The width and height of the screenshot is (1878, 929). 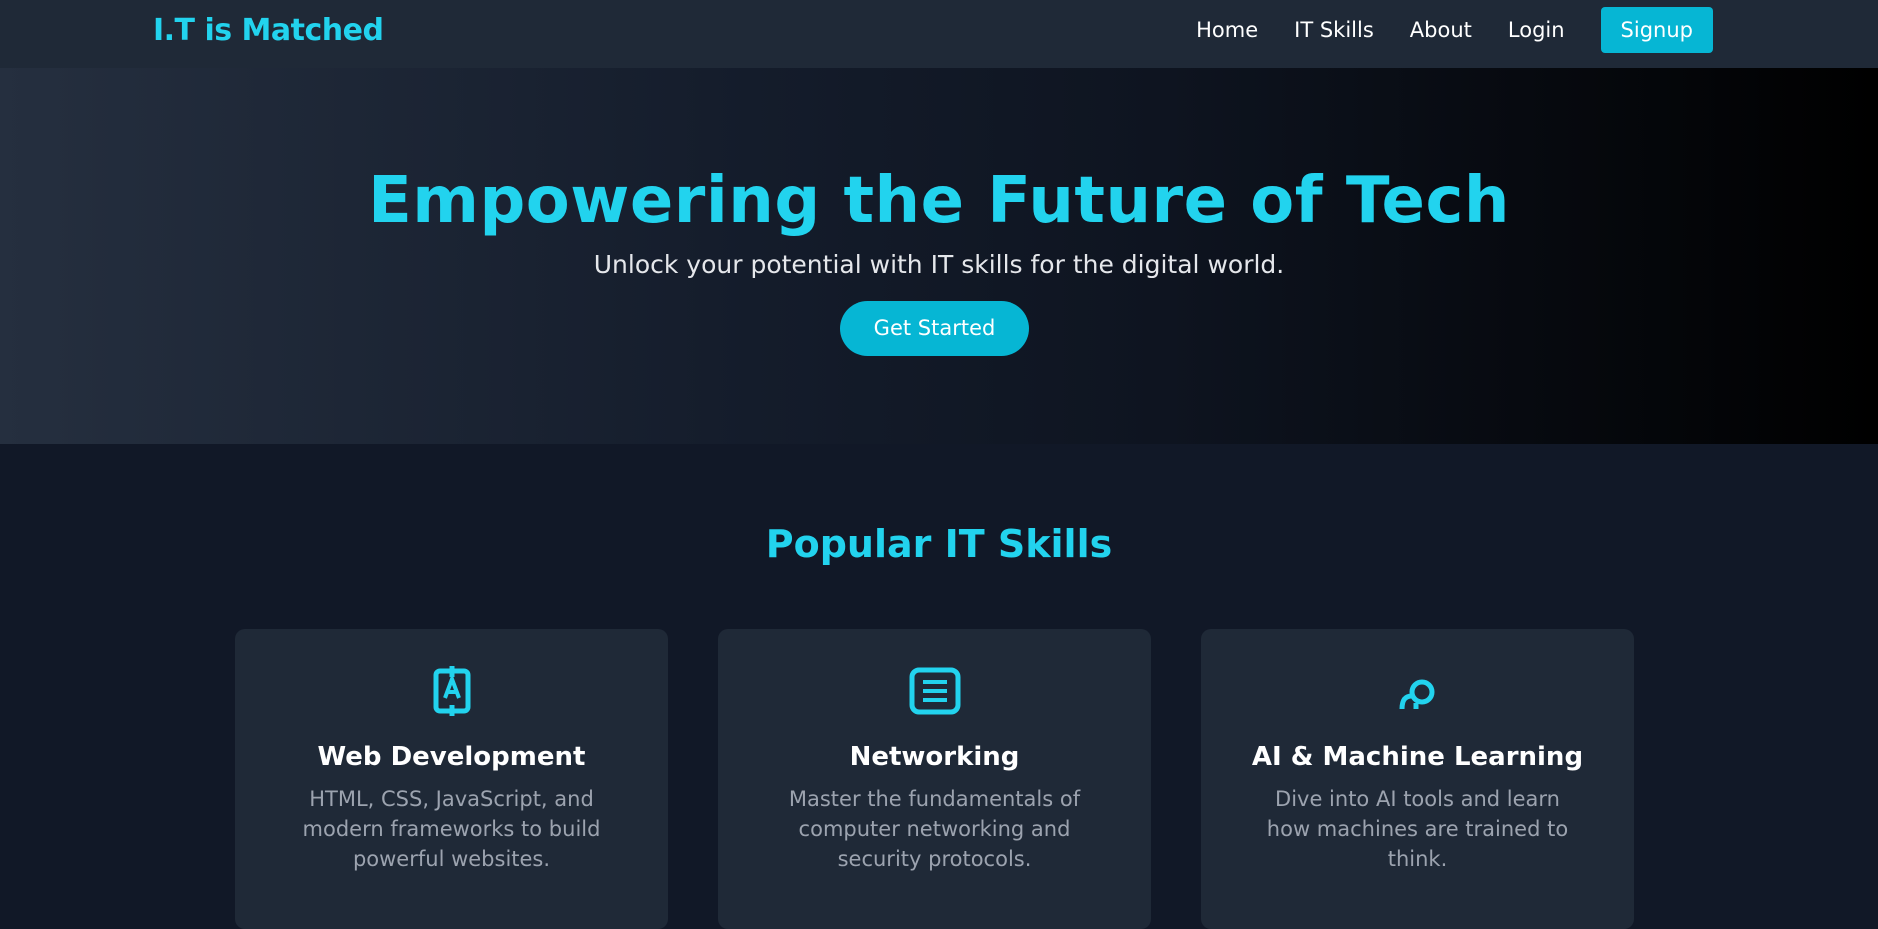 I want to click on skill-card-title: Web Development, so click(x=451, y=757).